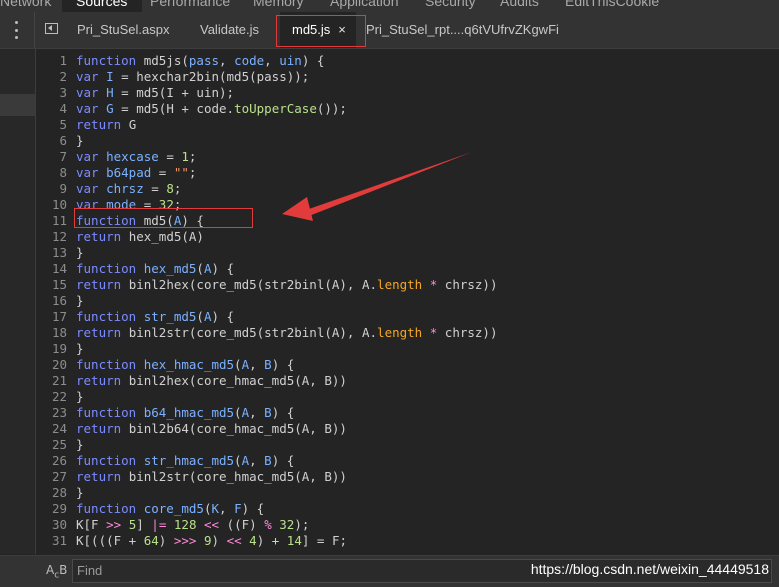 This screenshot has width=779, height=587. What do you see at coordinates (377, 186) in the screenshot?
I see `annotation-arrow` at bounding box center [377, 186].